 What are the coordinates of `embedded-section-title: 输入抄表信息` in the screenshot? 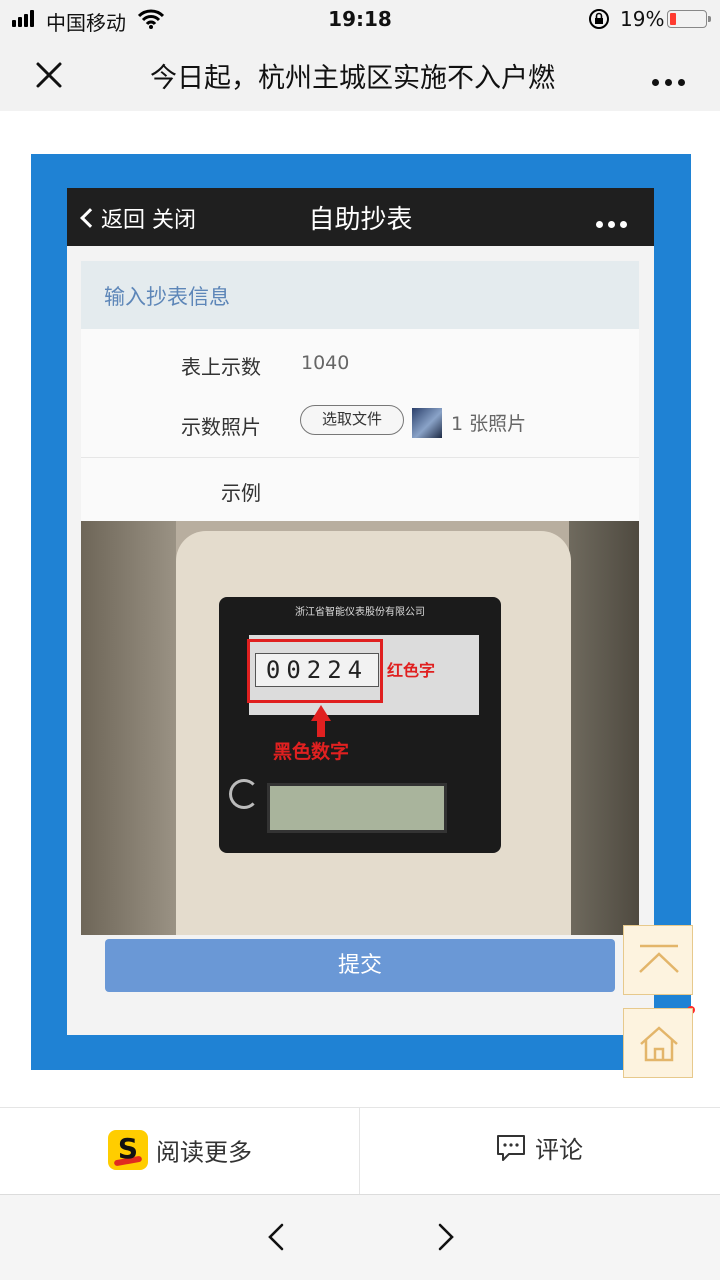 It's located at (167, 297).